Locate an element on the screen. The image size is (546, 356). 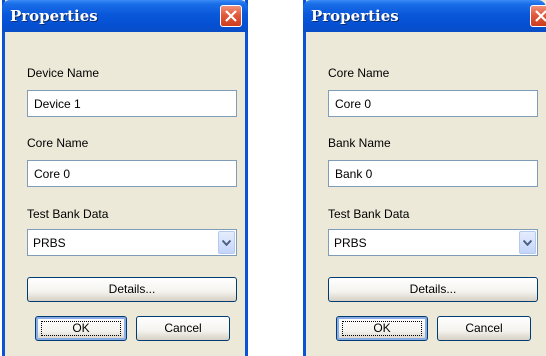
device-name-field is located at coordinates (132, 103).